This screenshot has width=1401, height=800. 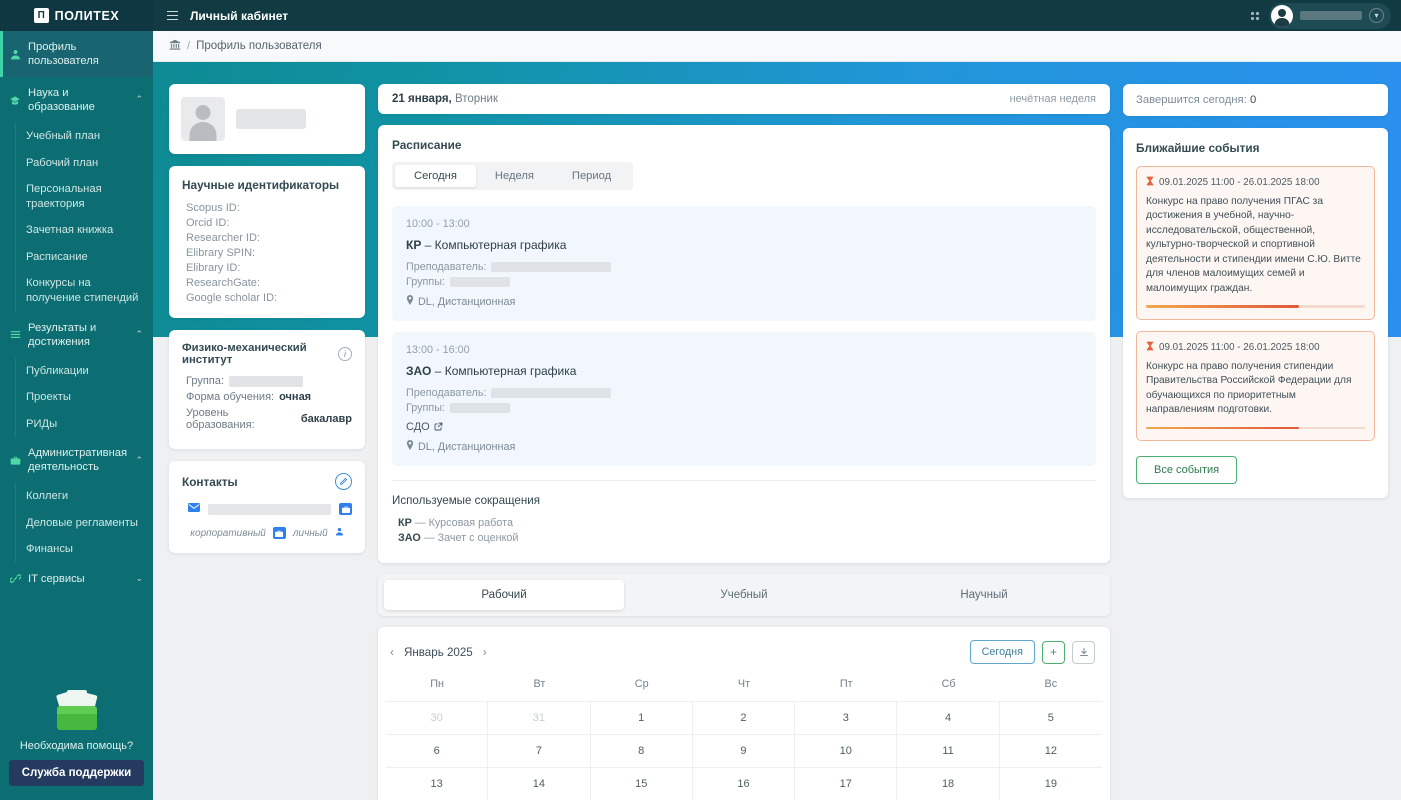 What do you see at coordinates (1255, 182) in the screenshot?
I see `event-date-row: 09.01.2025 11:00 - 26.01.2025 18:00` at bounding box center [1255, 182].